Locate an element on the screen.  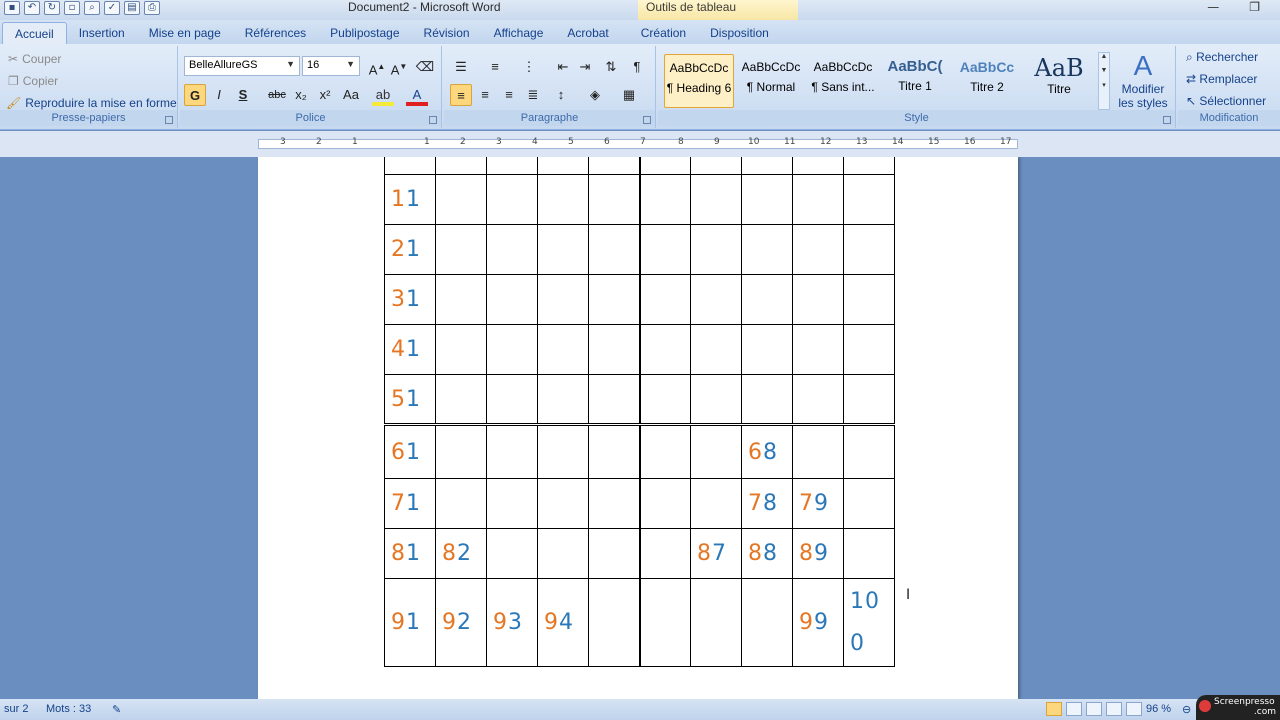
tab-creation: Création is located at coordinates (663, 33).